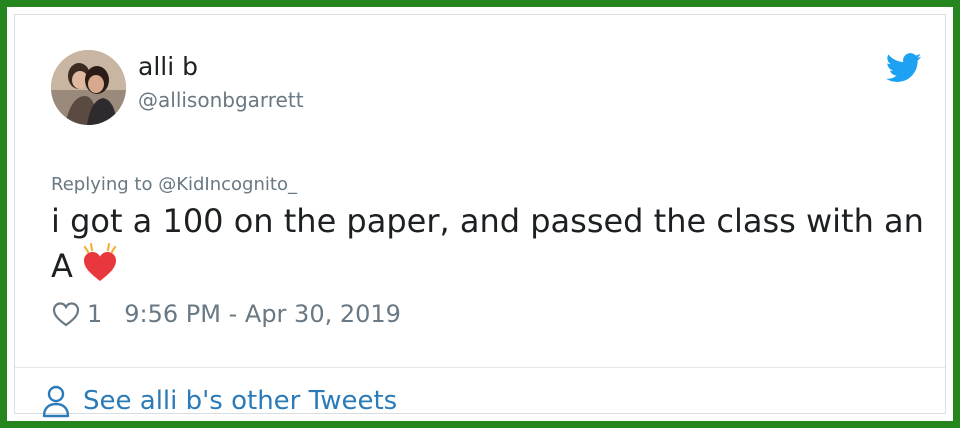 Image resolution: width=960 pixels, height=428 pixels. I want to click on person-icon, so click(56, 401).